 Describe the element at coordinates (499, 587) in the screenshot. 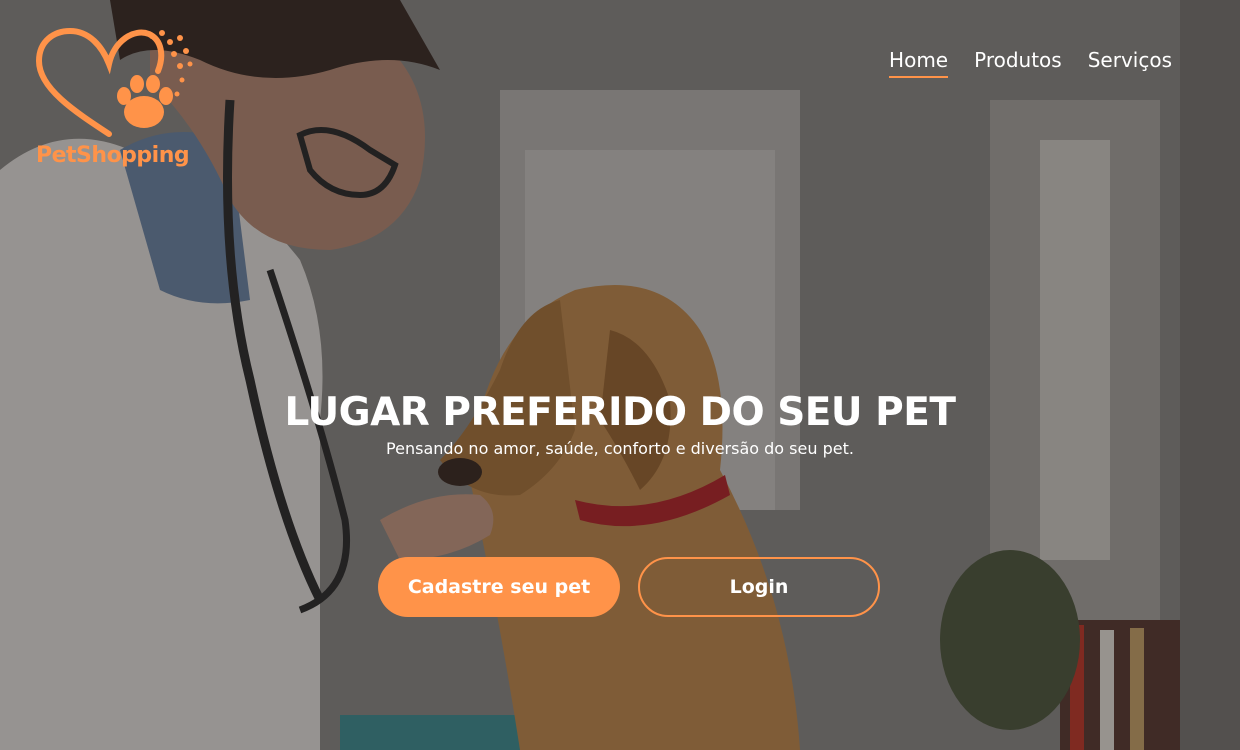

I see `register-pet-button: Cadastre seu pet` at that location.